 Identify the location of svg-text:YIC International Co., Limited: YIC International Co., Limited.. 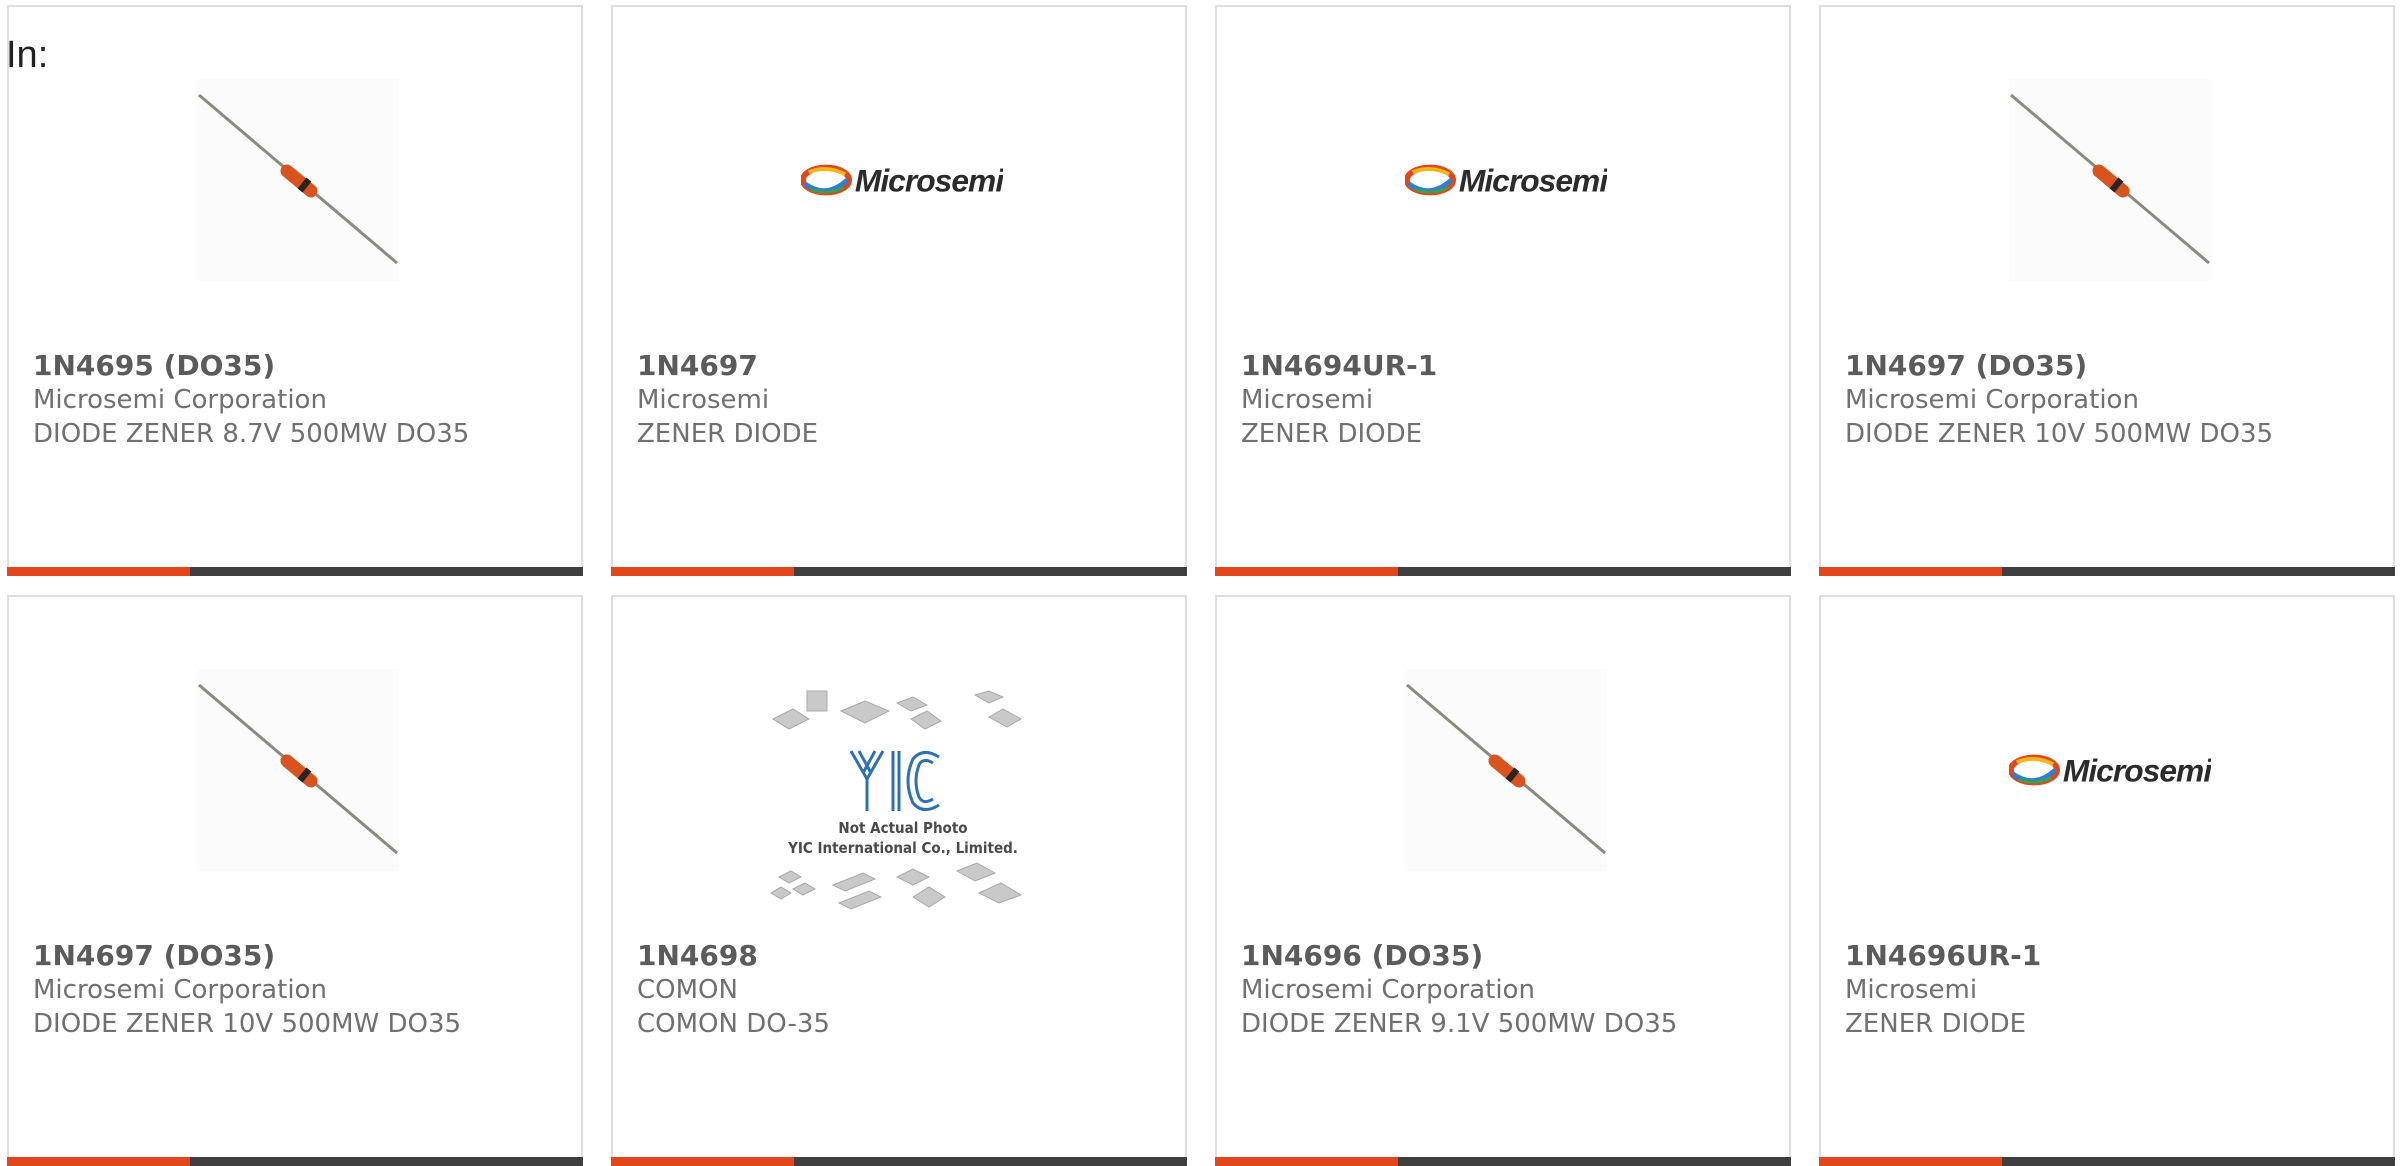
(902, 848).